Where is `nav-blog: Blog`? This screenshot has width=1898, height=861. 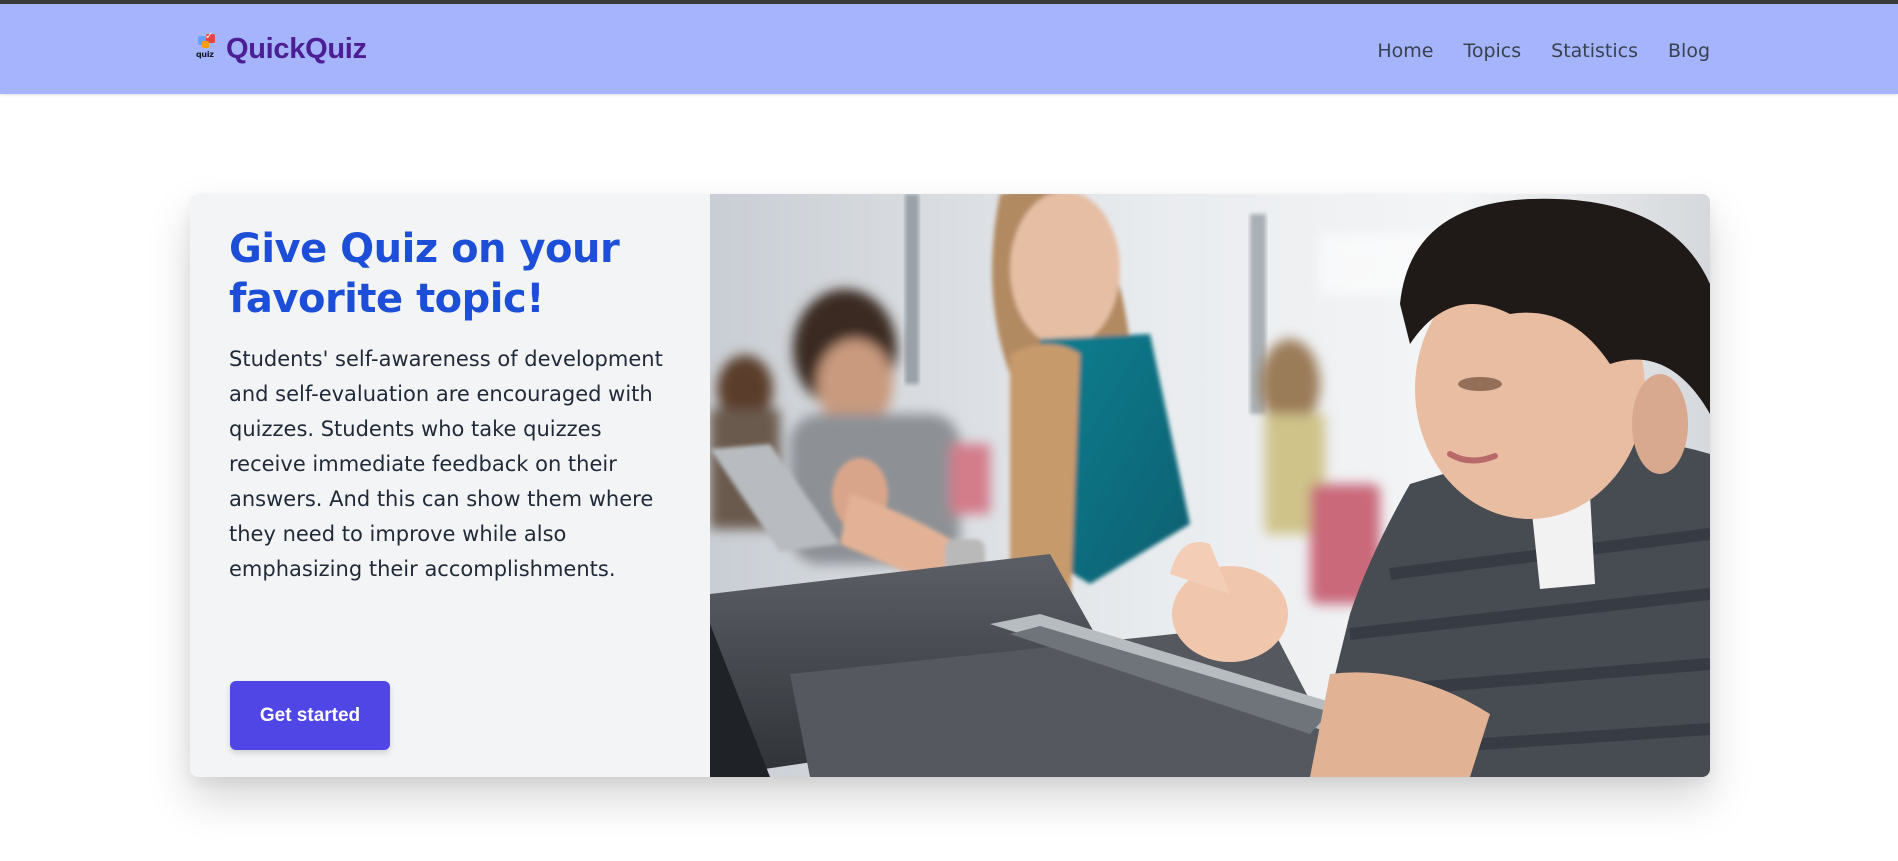 nav-blog: Blog is located at coordinates (1689, 51).